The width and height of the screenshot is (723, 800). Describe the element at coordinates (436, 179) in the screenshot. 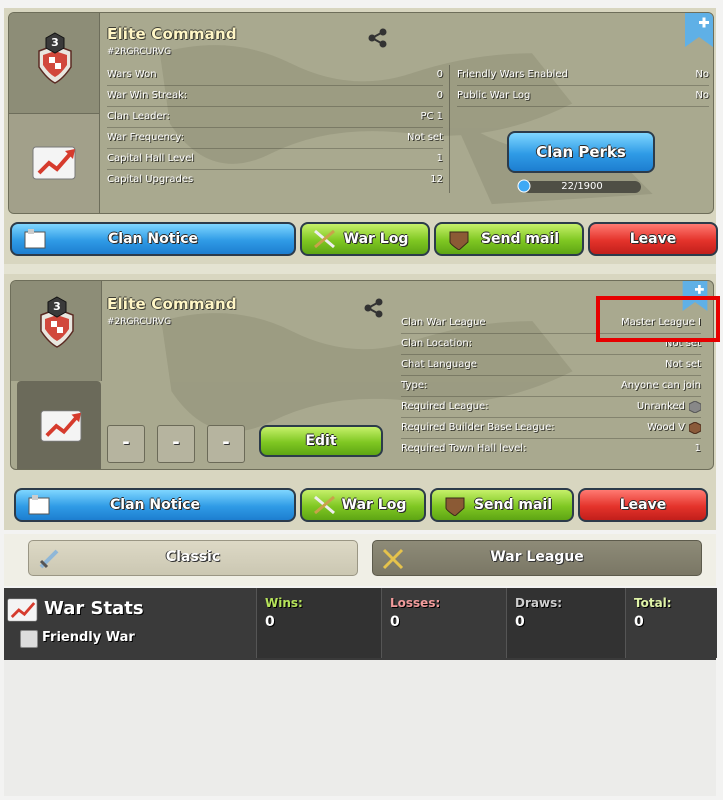

I see `row-value: 12` at that location.